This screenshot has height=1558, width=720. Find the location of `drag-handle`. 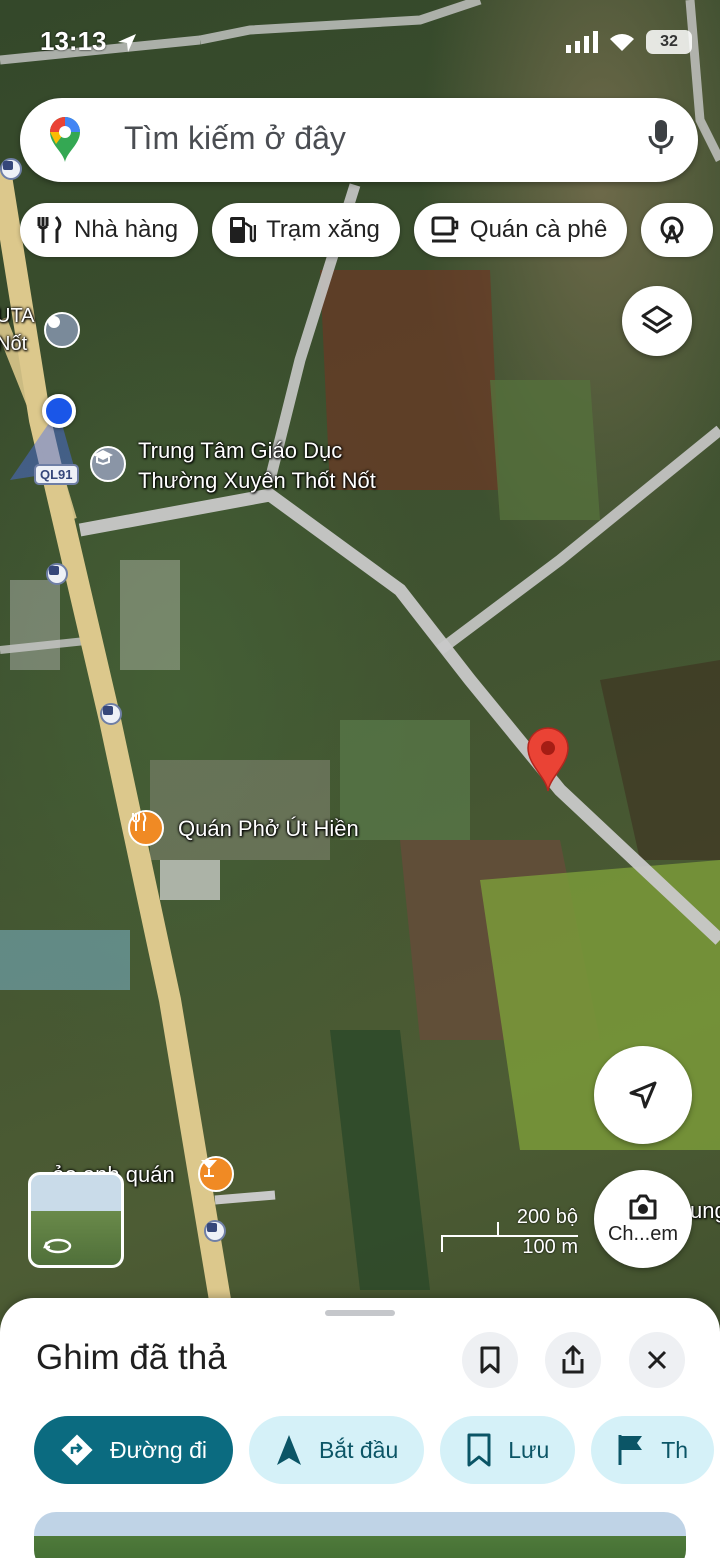

drag-handle is located at coordinates (360, 1313).